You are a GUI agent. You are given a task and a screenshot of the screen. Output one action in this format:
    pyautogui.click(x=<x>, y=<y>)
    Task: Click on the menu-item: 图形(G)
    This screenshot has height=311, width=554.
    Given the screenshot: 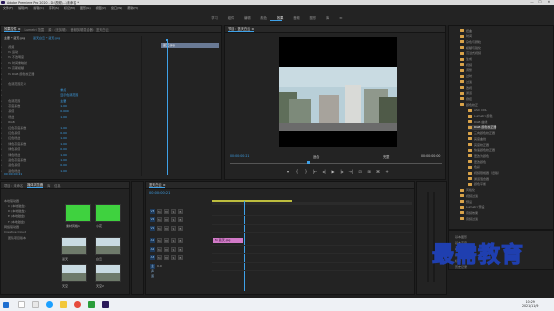 What is the action you would take?
    pyautogui.click(x=85, y=8)
    